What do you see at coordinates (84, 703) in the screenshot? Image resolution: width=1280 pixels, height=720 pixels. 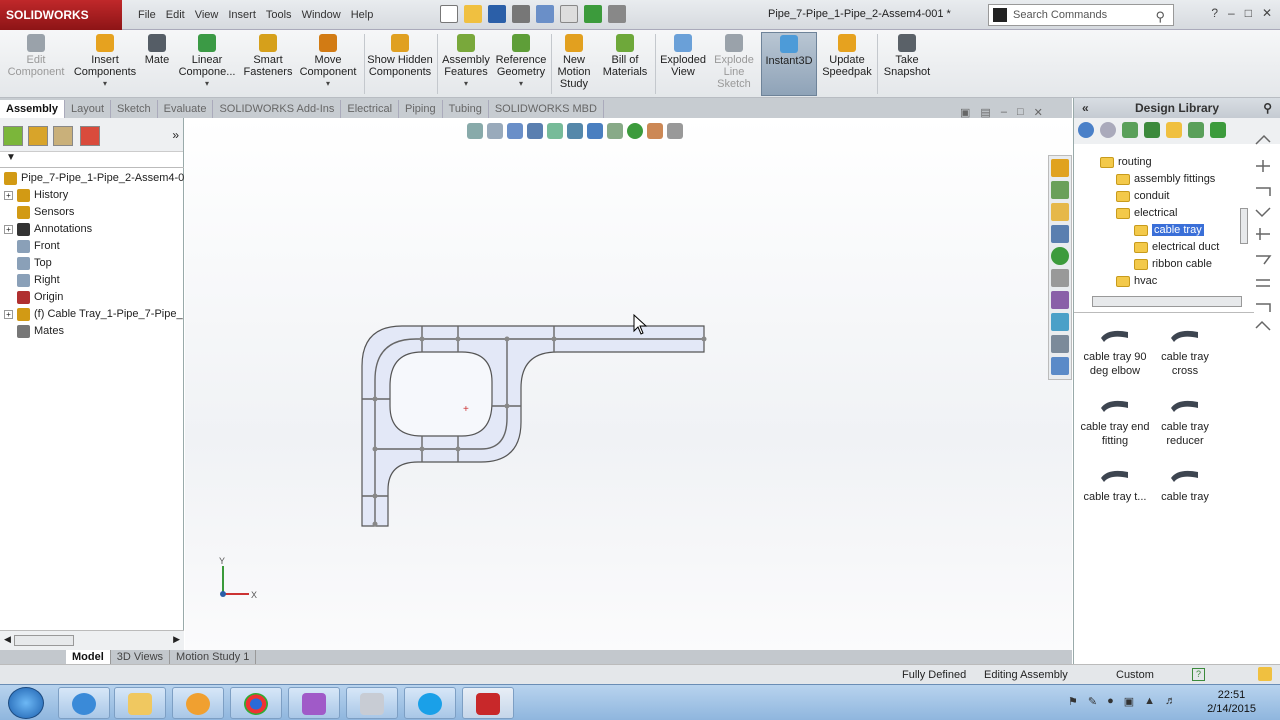 I see `taskbar-ie` at bounding box center [84, 703].